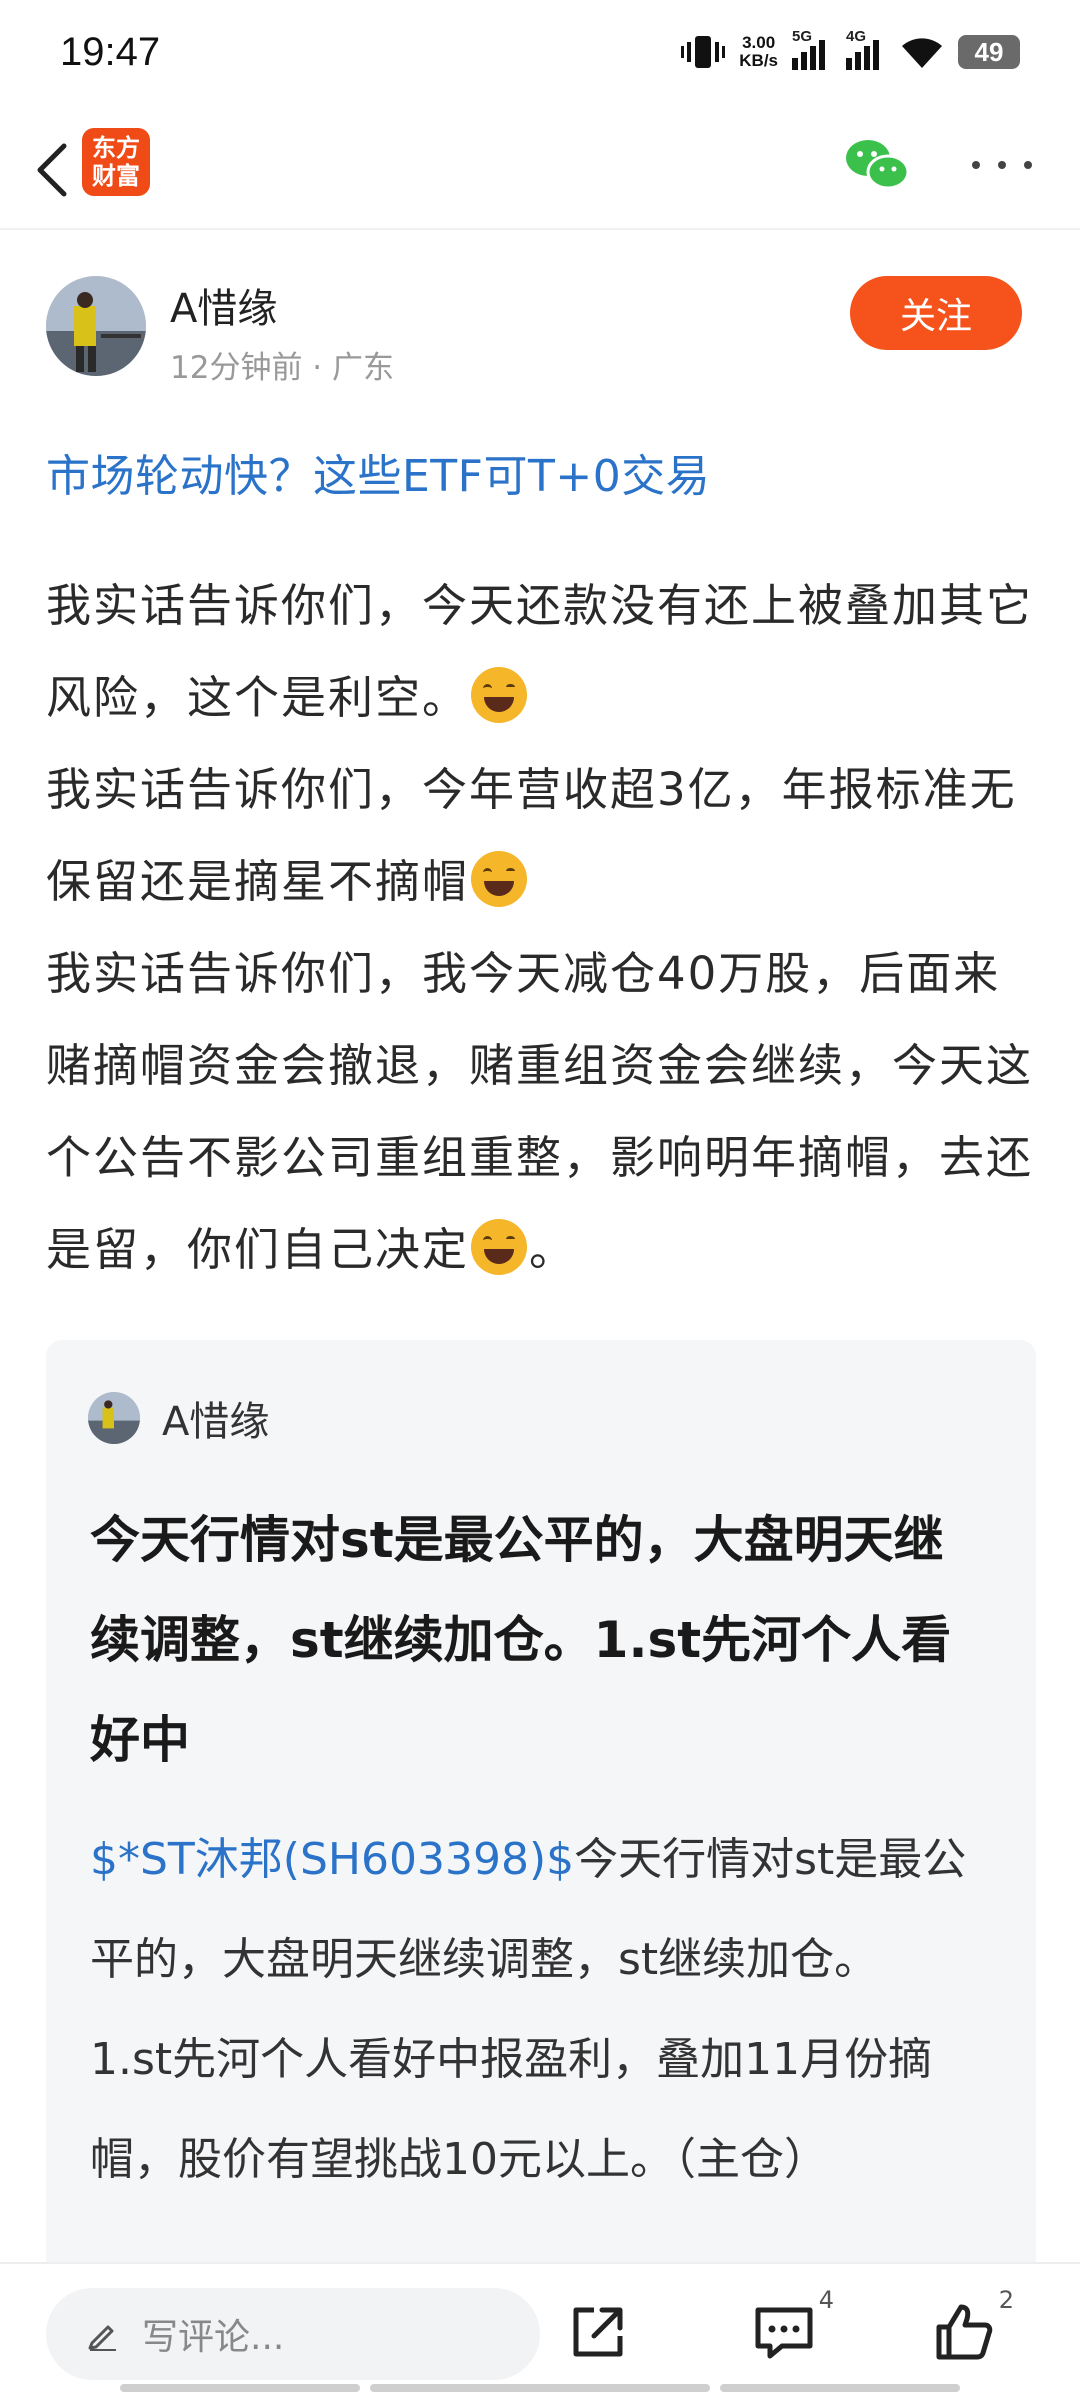 This screenshot has width=1080, height=2400. What do you see at coordinates (511, 2109) in the screenshot?
I see `quoted-body-2: 1.st先河个人看好中报盈利，叠加11月份摘帽，股价有望挑战10元以上。（主仓）` at bounding box center [511, 2109].